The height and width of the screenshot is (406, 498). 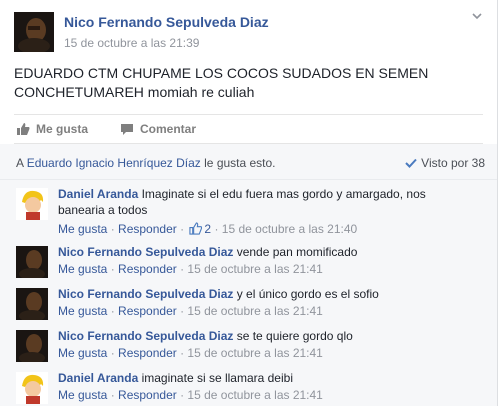 What do you see at coordinates (114, 163) in the screenshot?
I see `liker-link: Eduardo Ignacio Henríquez Díaz` at bounding box center [114, 163].